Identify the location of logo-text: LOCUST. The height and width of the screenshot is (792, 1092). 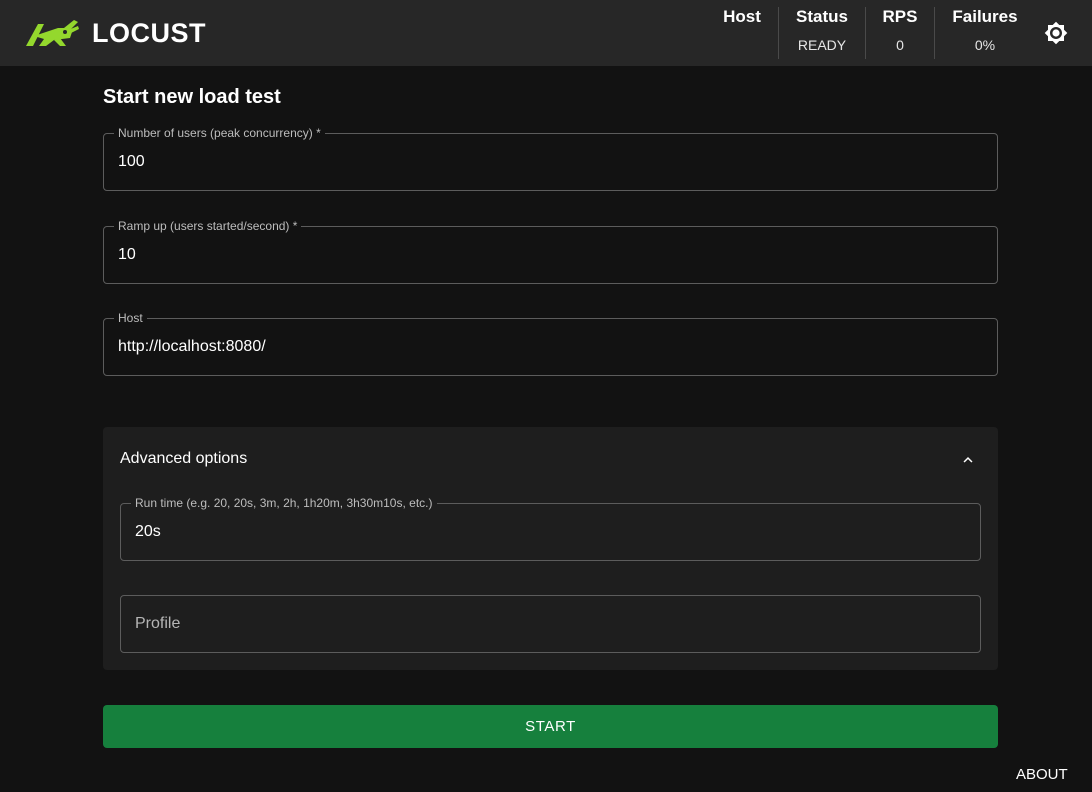
(149, 32).